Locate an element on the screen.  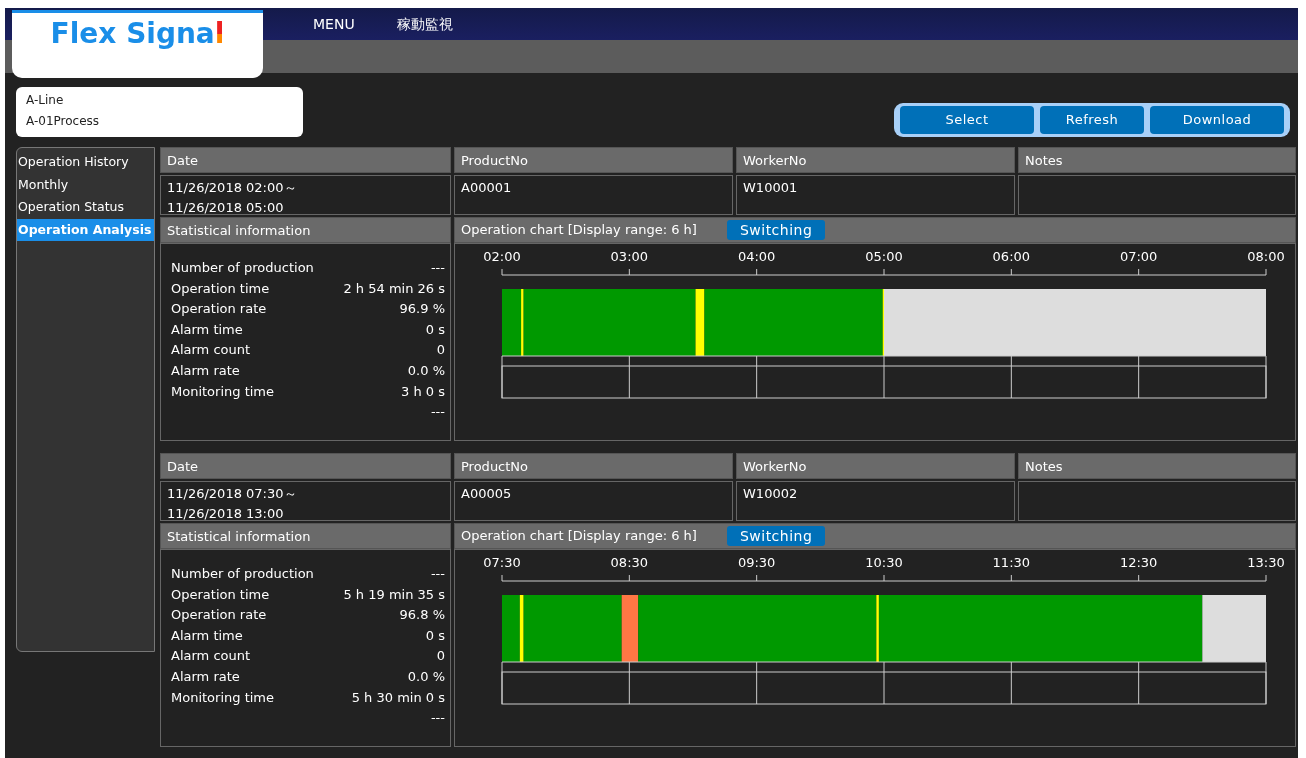
table-cell: W10002 is located at coordinates (875, 501).